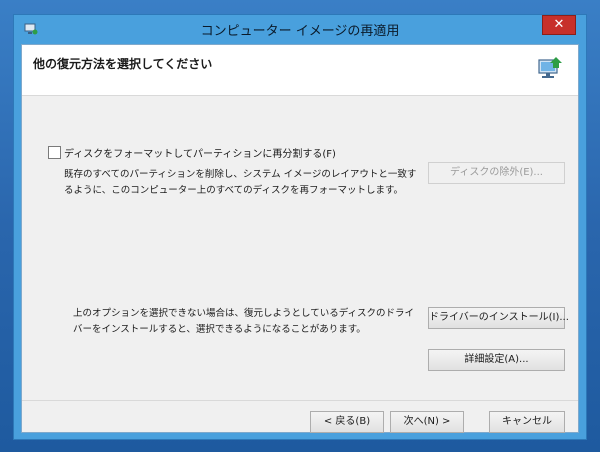  I want to click on header-panel: 他の復元方法を選択してください, so click(300, 70).